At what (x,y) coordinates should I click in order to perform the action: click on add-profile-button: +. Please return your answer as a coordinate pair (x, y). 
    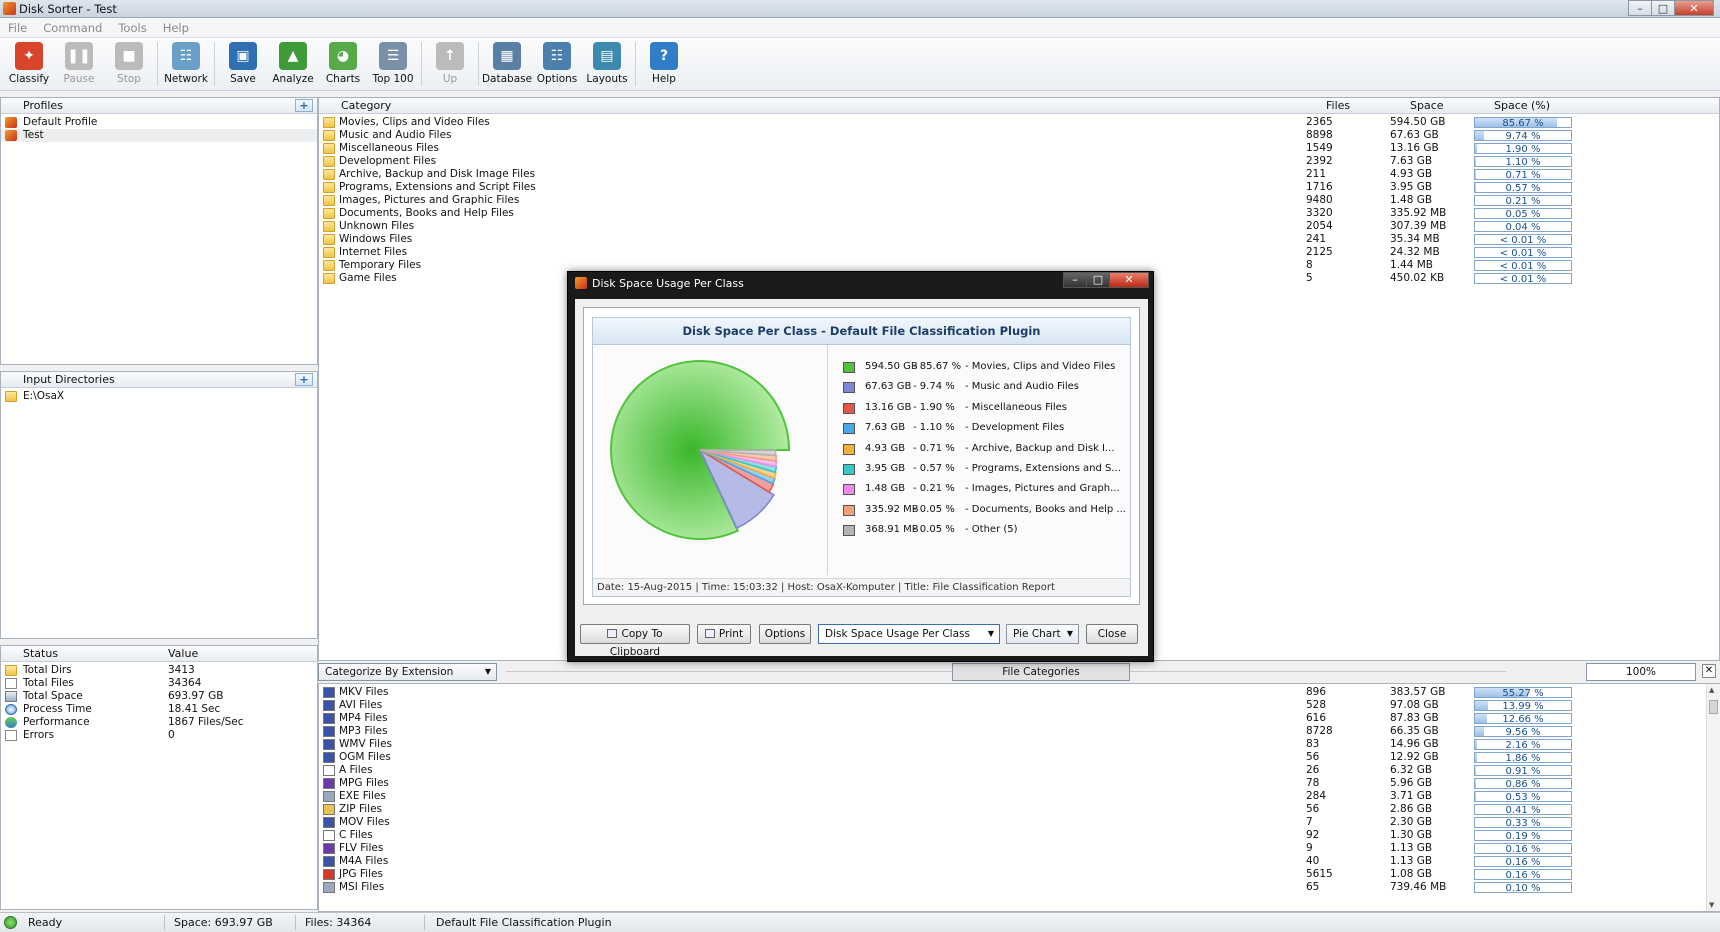
    Looking at the image, I should click on (304, 105).